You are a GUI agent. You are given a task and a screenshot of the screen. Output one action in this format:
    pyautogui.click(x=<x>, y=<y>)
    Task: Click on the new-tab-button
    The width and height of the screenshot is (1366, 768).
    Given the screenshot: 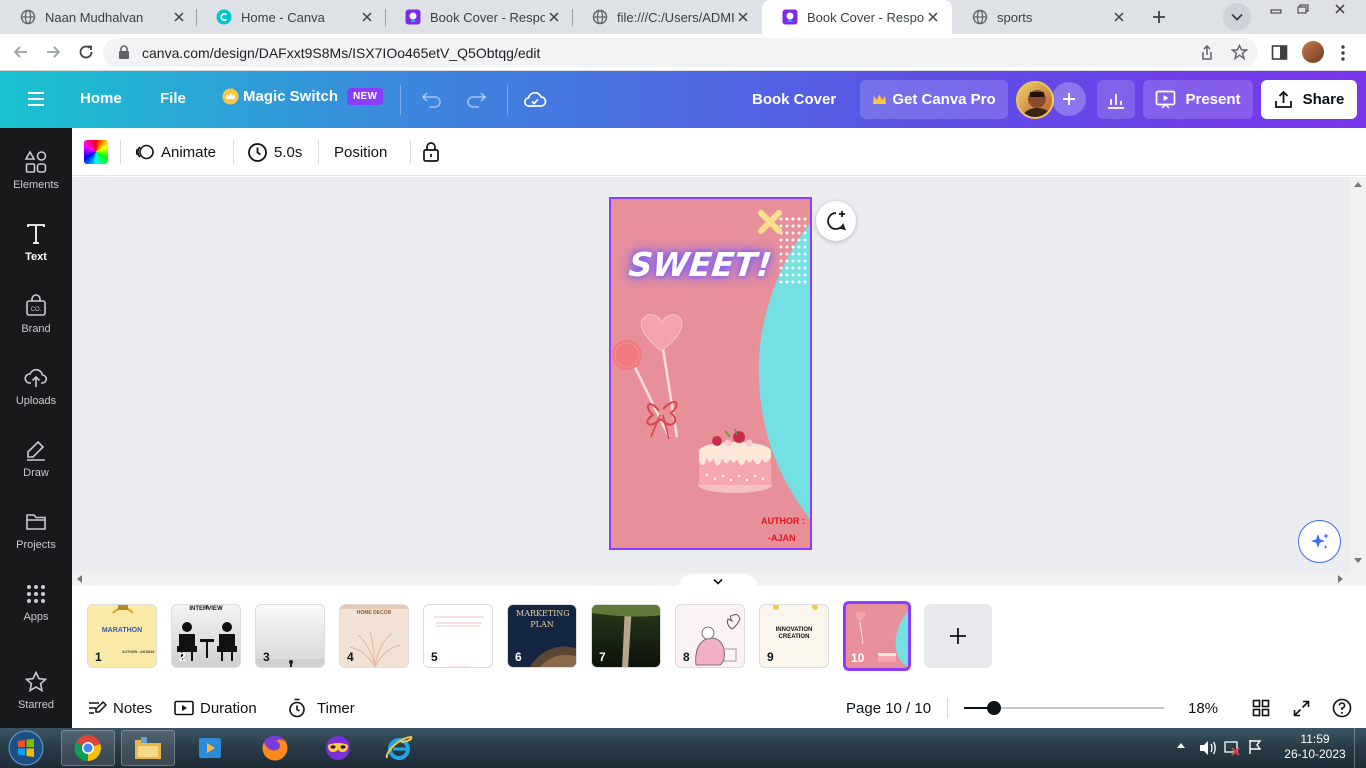 What is the action you would take?
    pyautogui.click(x=1159, y=17)
    